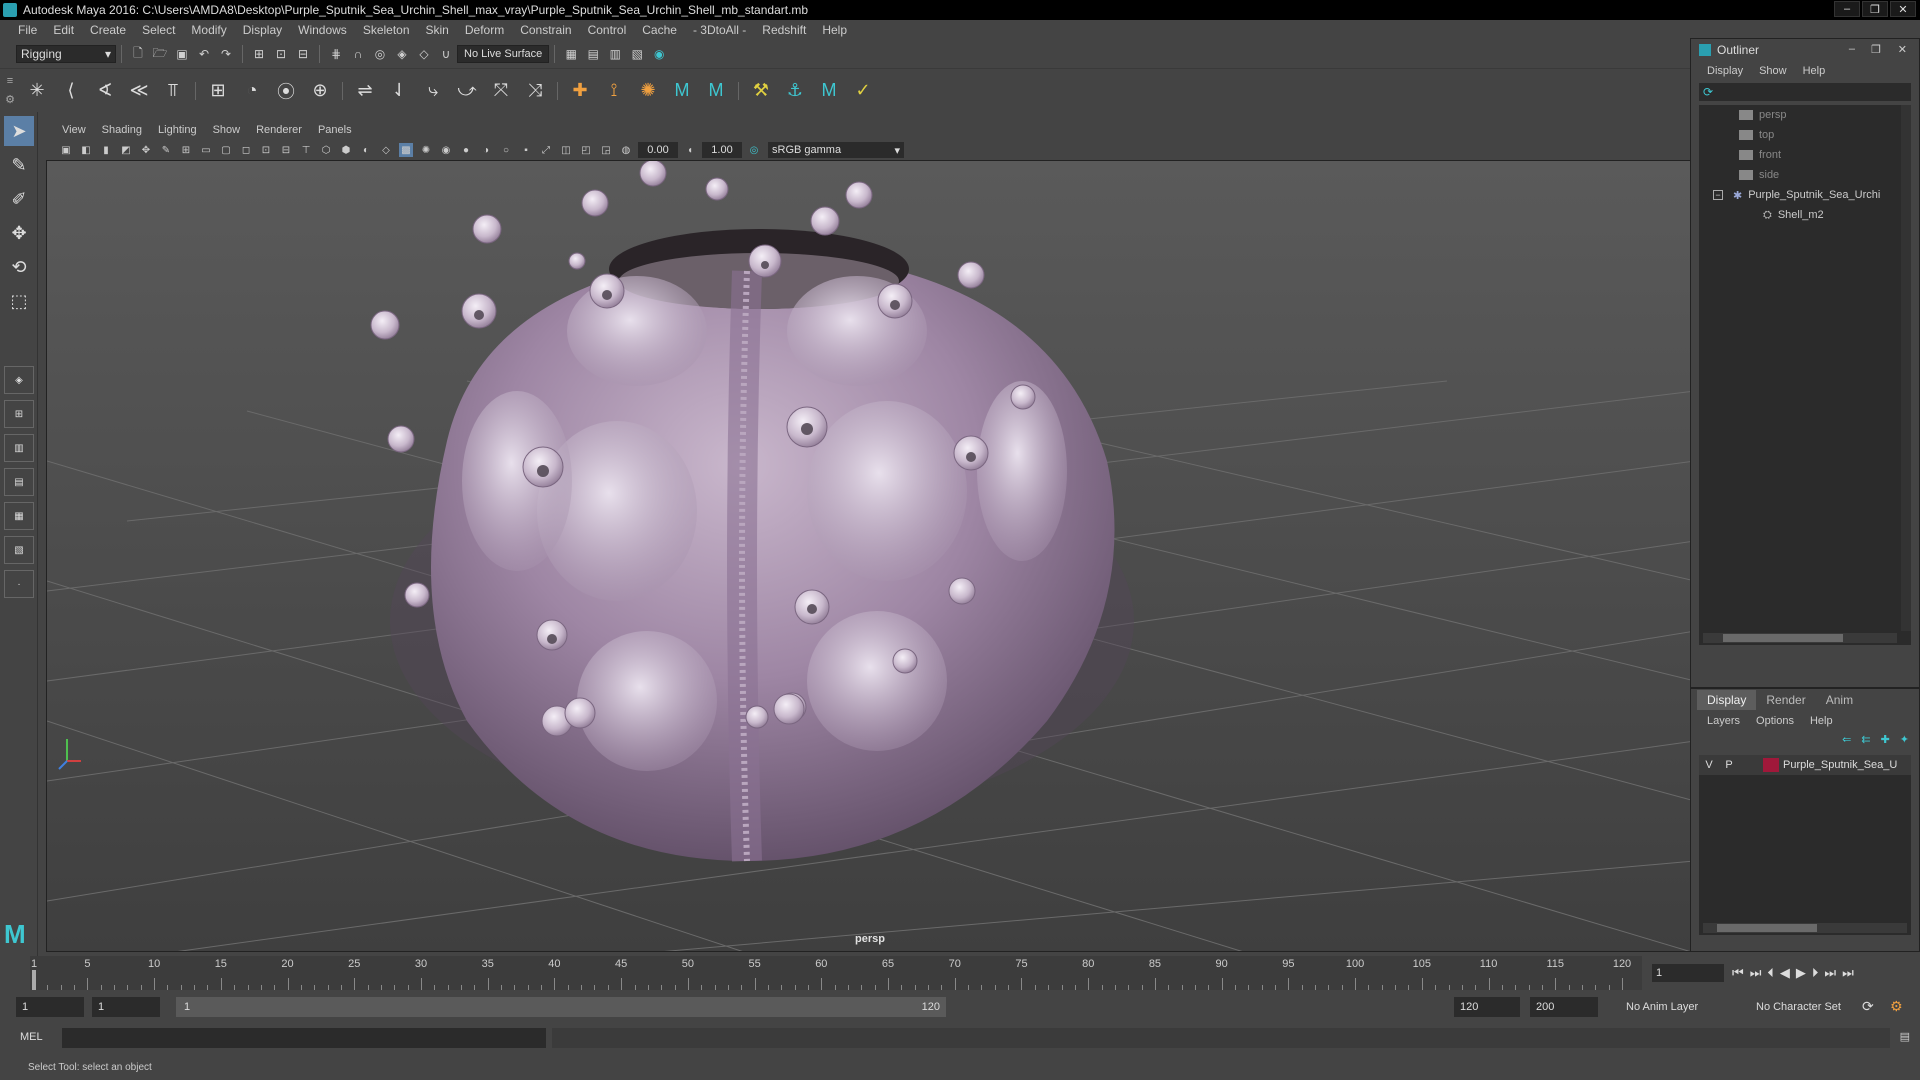 The width and height of the screenshot is (1920, 1080). I want to click on snap-view-icon: ◈, so click(402, 54).